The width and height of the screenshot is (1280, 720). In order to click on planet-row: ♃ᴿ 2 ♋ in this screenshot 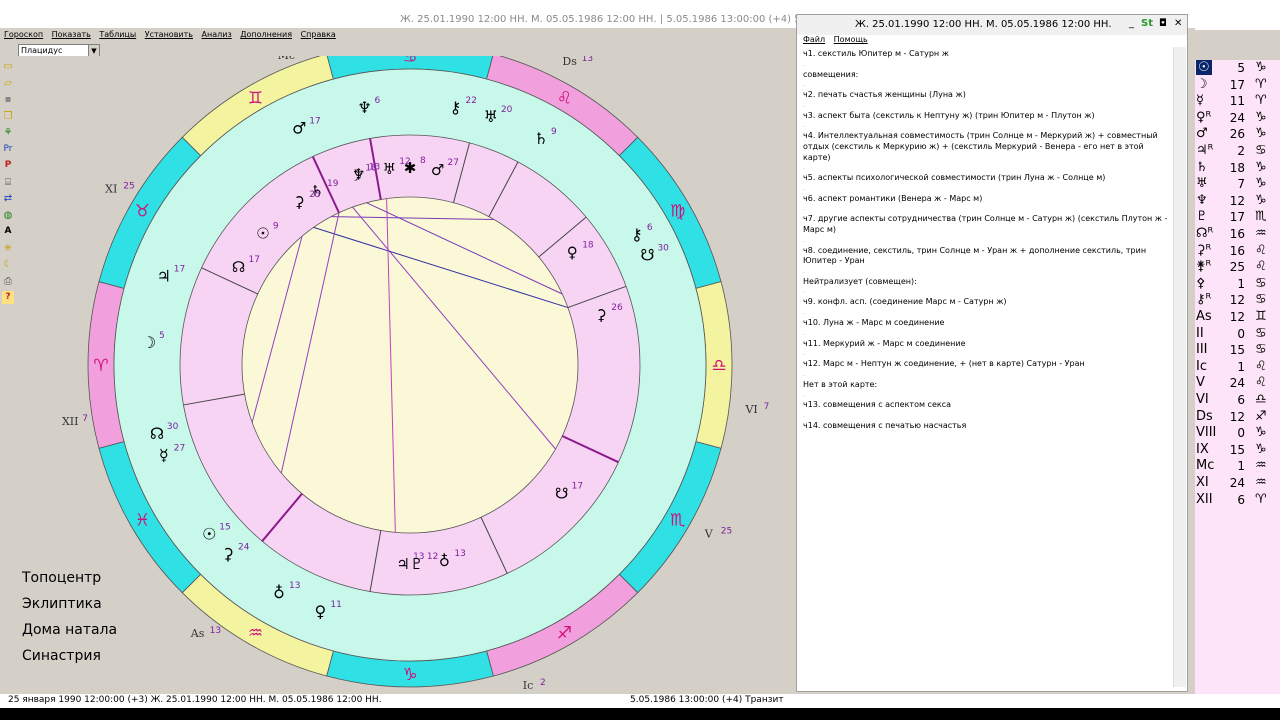, I will do `click(1237, 151)`.